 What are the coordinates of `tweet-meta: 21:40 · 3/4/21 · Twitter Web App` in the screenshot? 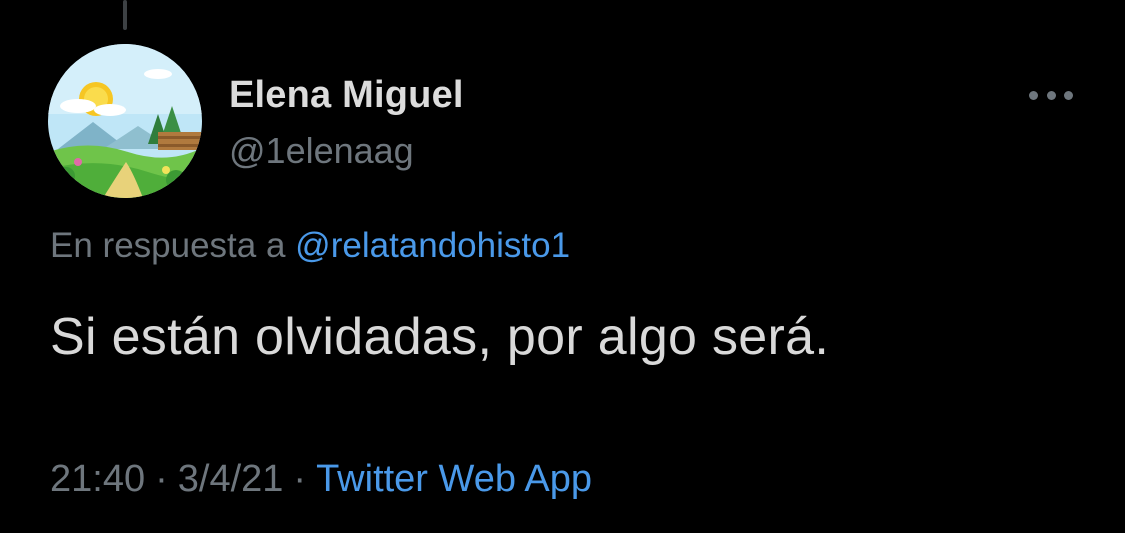 It's located at (321, 479).